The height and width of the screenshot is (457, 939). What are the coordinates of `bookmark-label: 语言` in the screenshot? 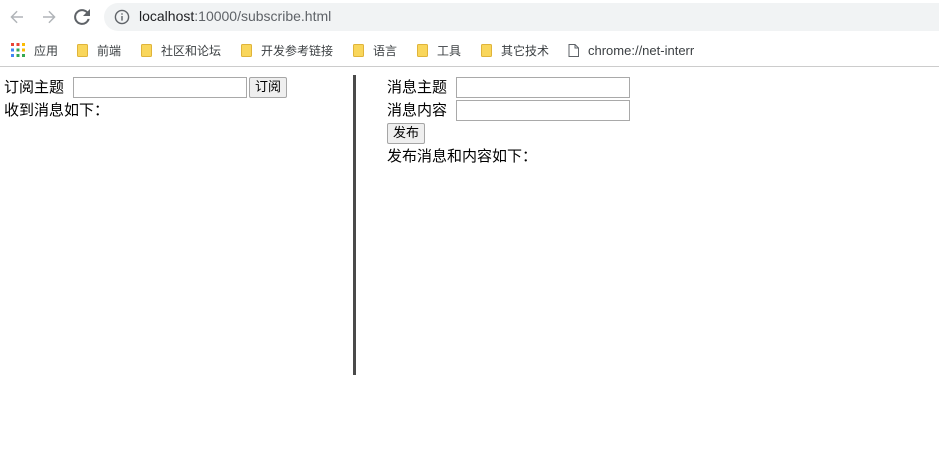 It's located at (385, 50).